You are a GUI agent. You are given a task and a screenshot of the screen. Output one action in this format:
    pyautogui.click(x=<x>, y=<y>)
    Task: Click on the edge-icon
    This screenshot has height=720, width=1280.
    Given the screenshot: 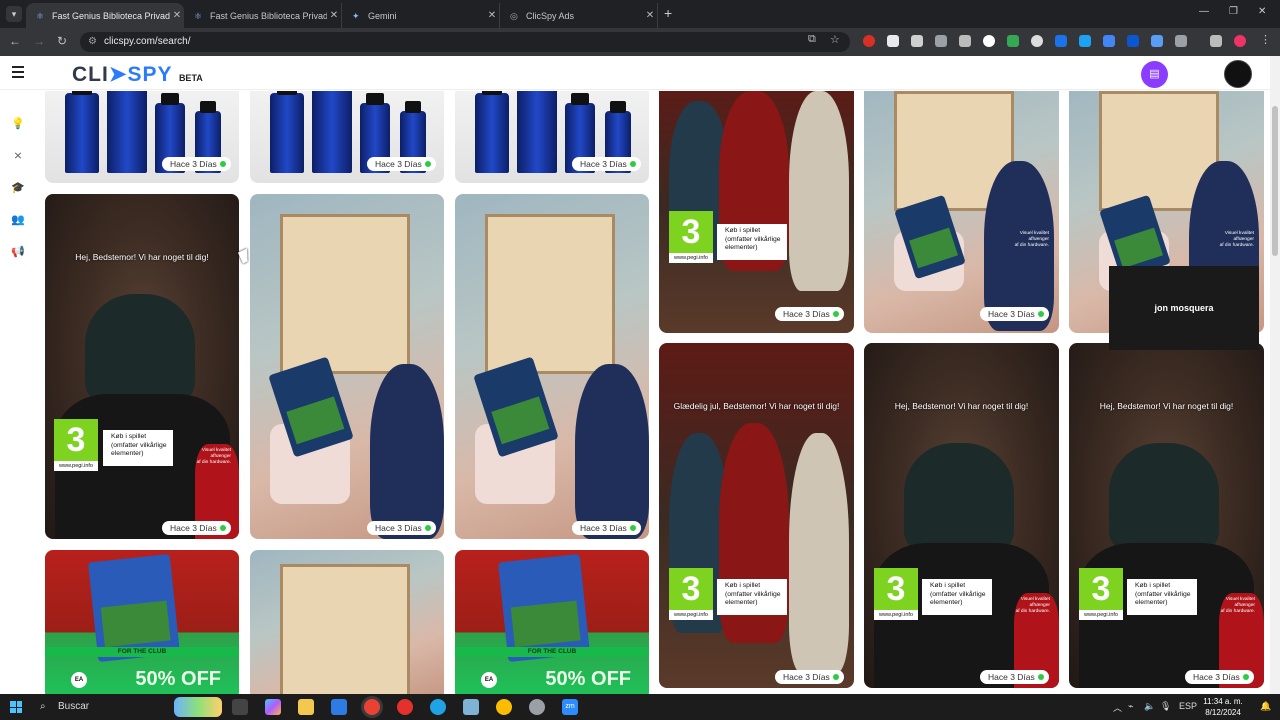 What is the action you would take?
    pyautogui.click(x=438, y=707)
    